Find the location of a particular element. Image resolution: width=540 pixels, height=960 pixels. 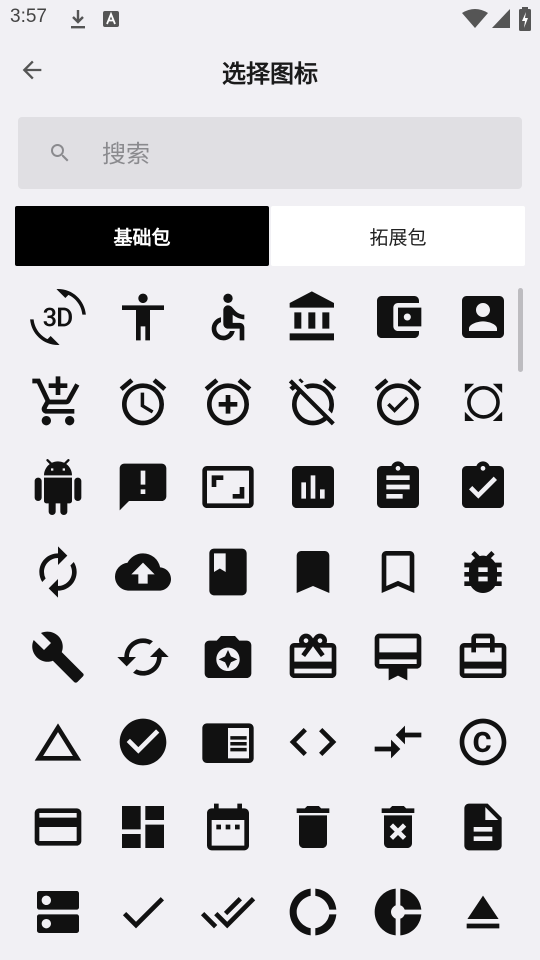

code-icon is located at coordinates (312, 741).